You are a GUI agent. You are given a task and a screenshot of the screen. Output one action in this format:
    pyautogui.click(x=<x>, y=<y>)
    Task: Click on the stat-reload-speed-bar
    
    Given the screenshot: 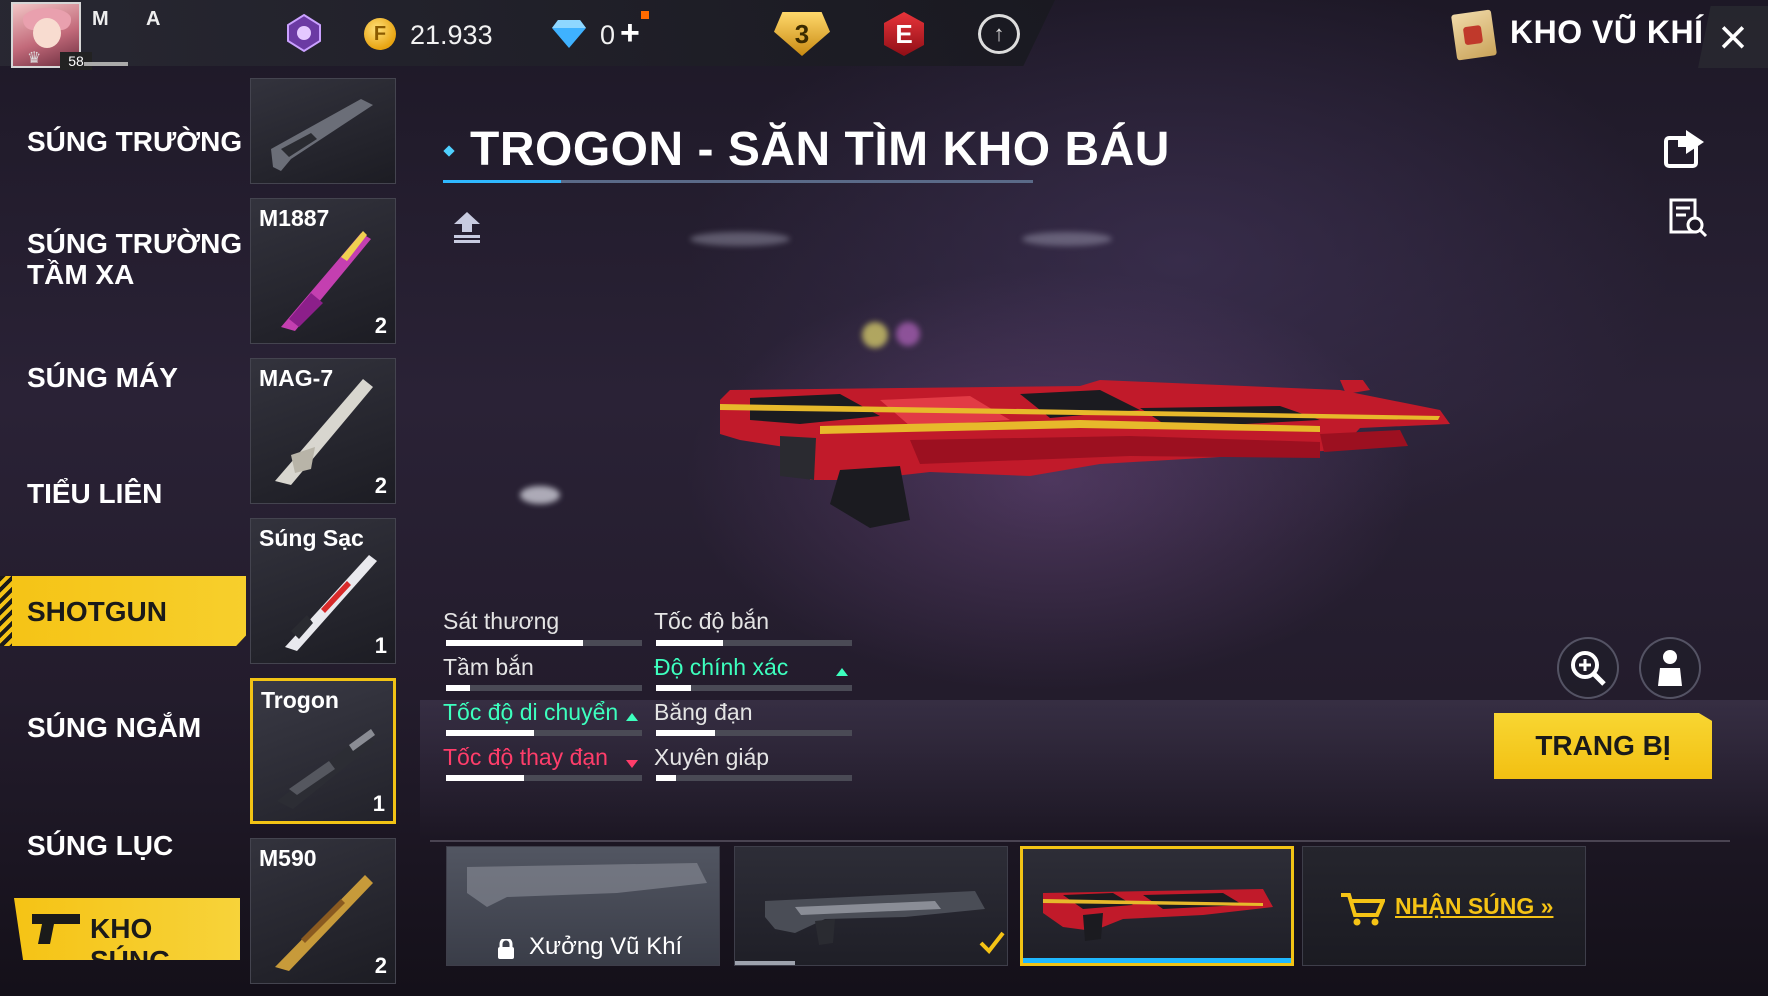 What is the action you would take?
    pyautogui.click(x=544, y=778)
    